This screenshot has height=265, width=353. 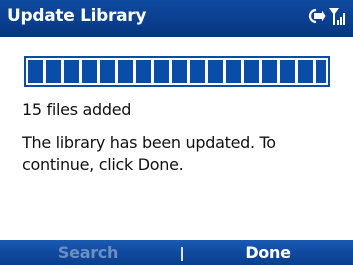 I want to click on search-softkey: Search, so click(x=88, y=252).